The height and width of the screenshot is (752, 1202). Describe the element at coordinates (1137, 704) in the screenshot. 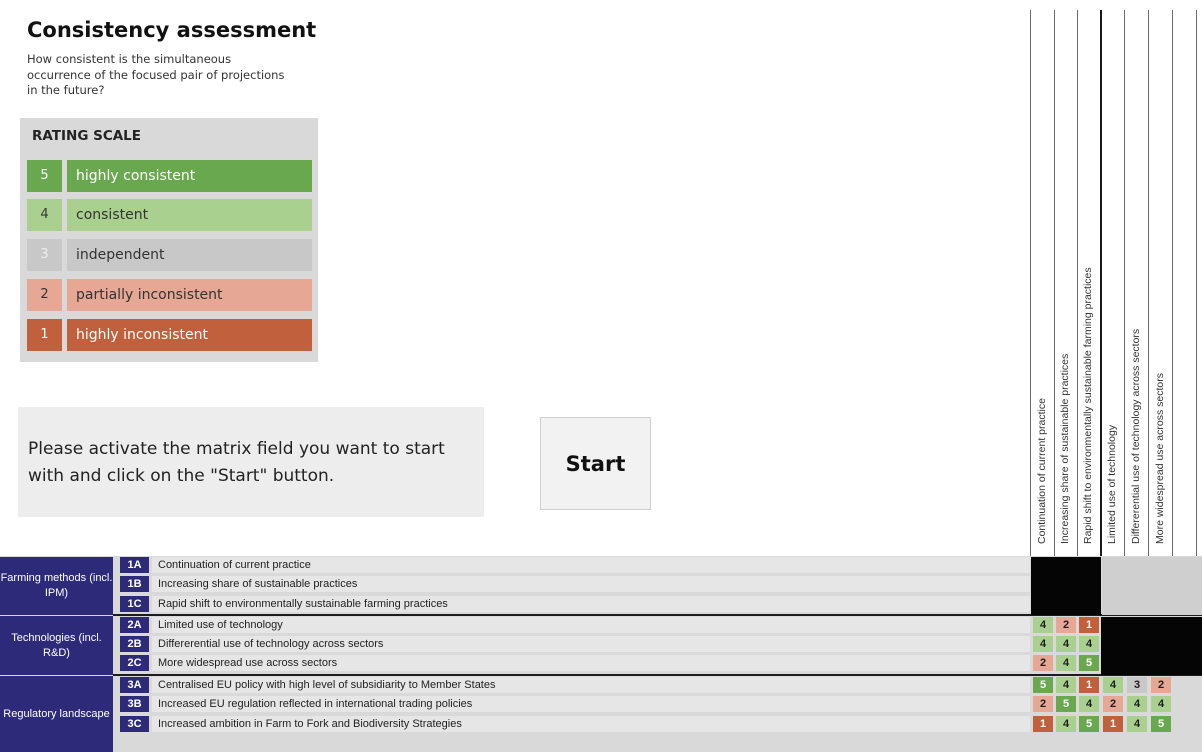

I see `matrix-cell-3b-5: 4` at that location.